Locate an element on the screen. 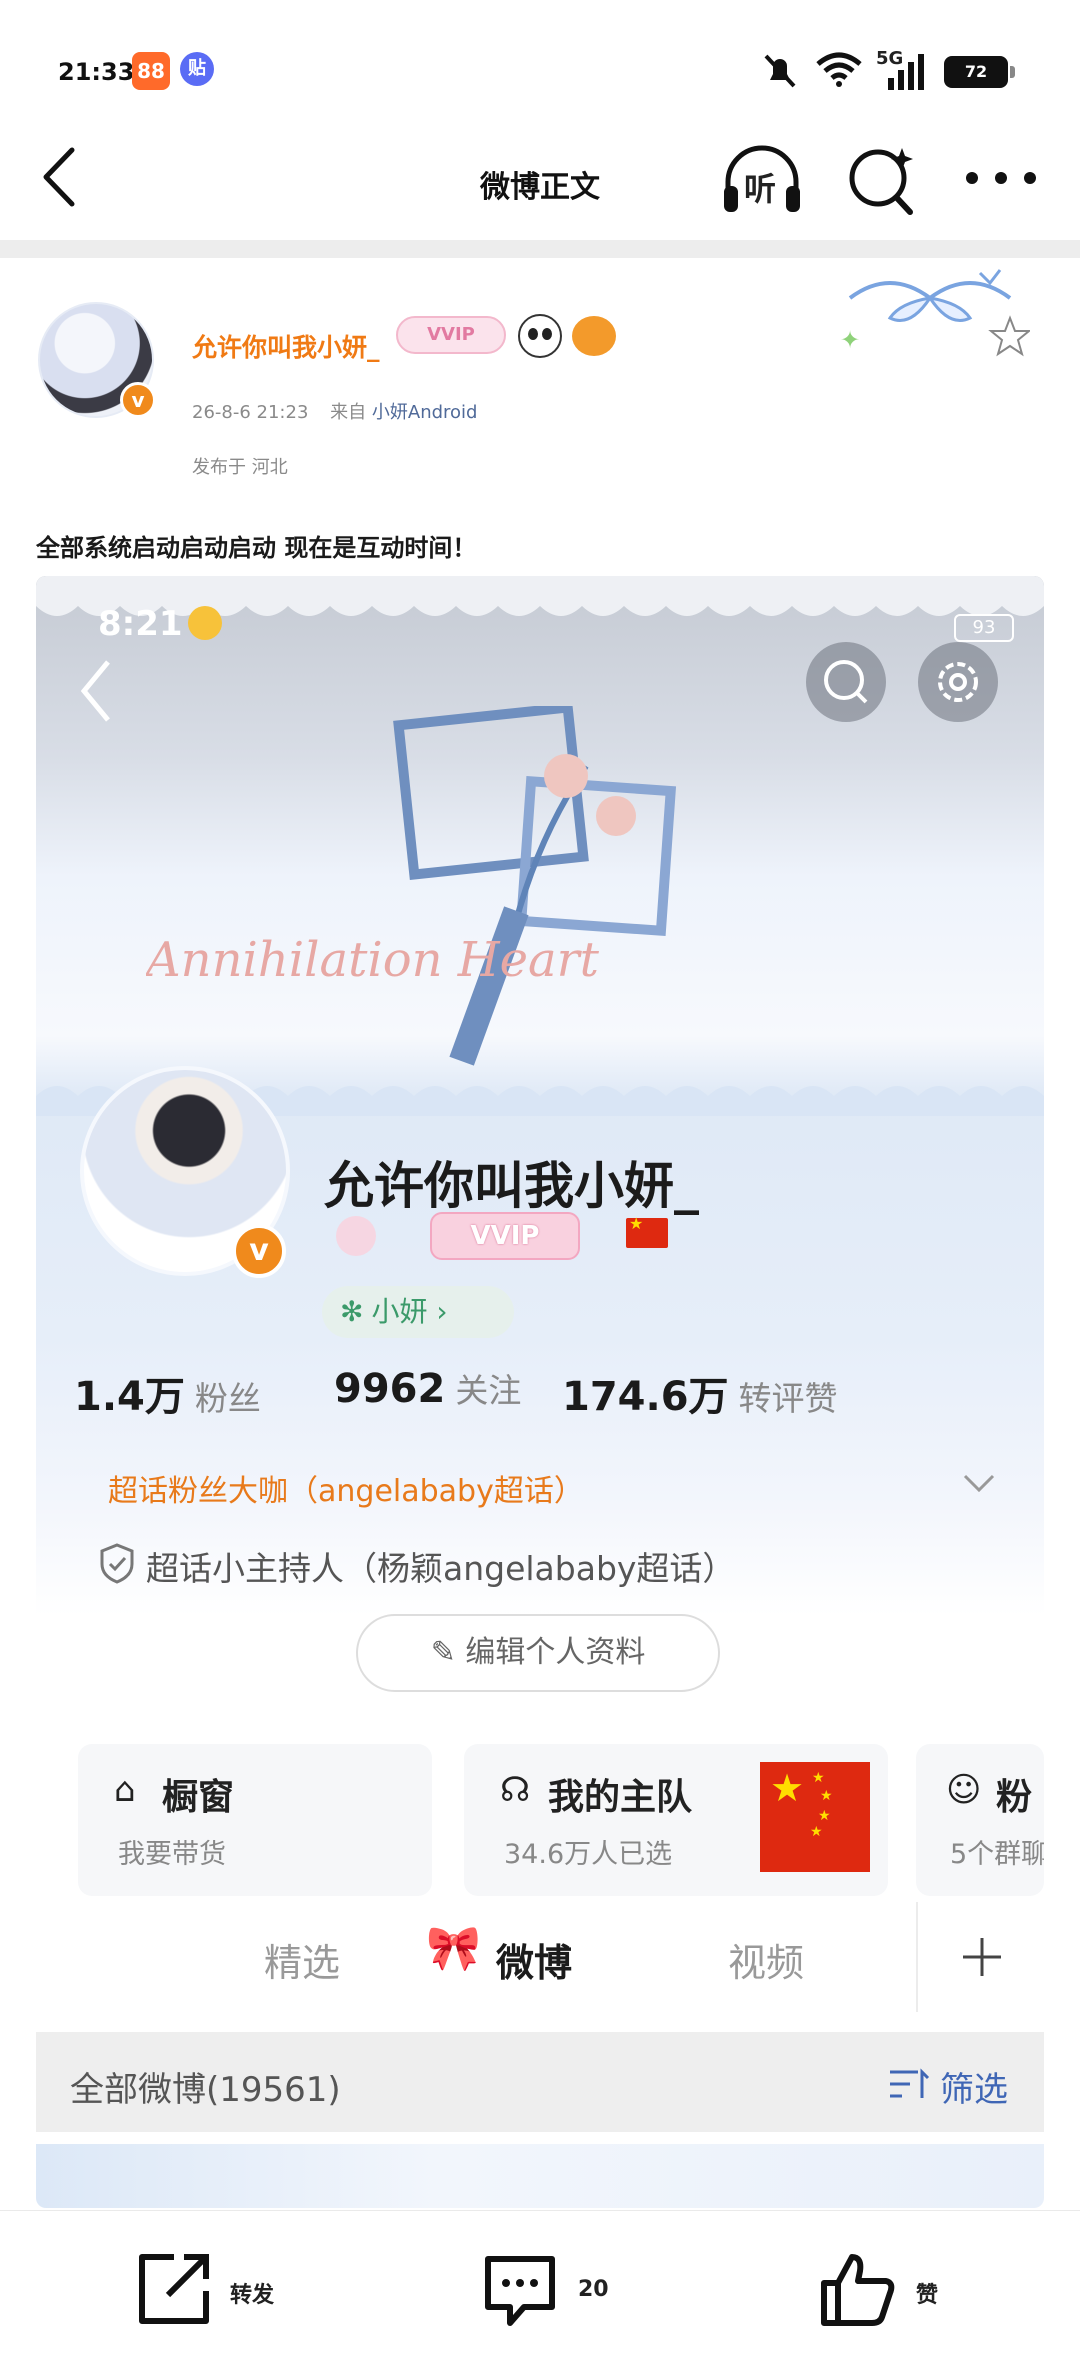 The height and width of the screenshot is (2372, 1080). battery-indicator: 72 is located at coordinates (979, 72).